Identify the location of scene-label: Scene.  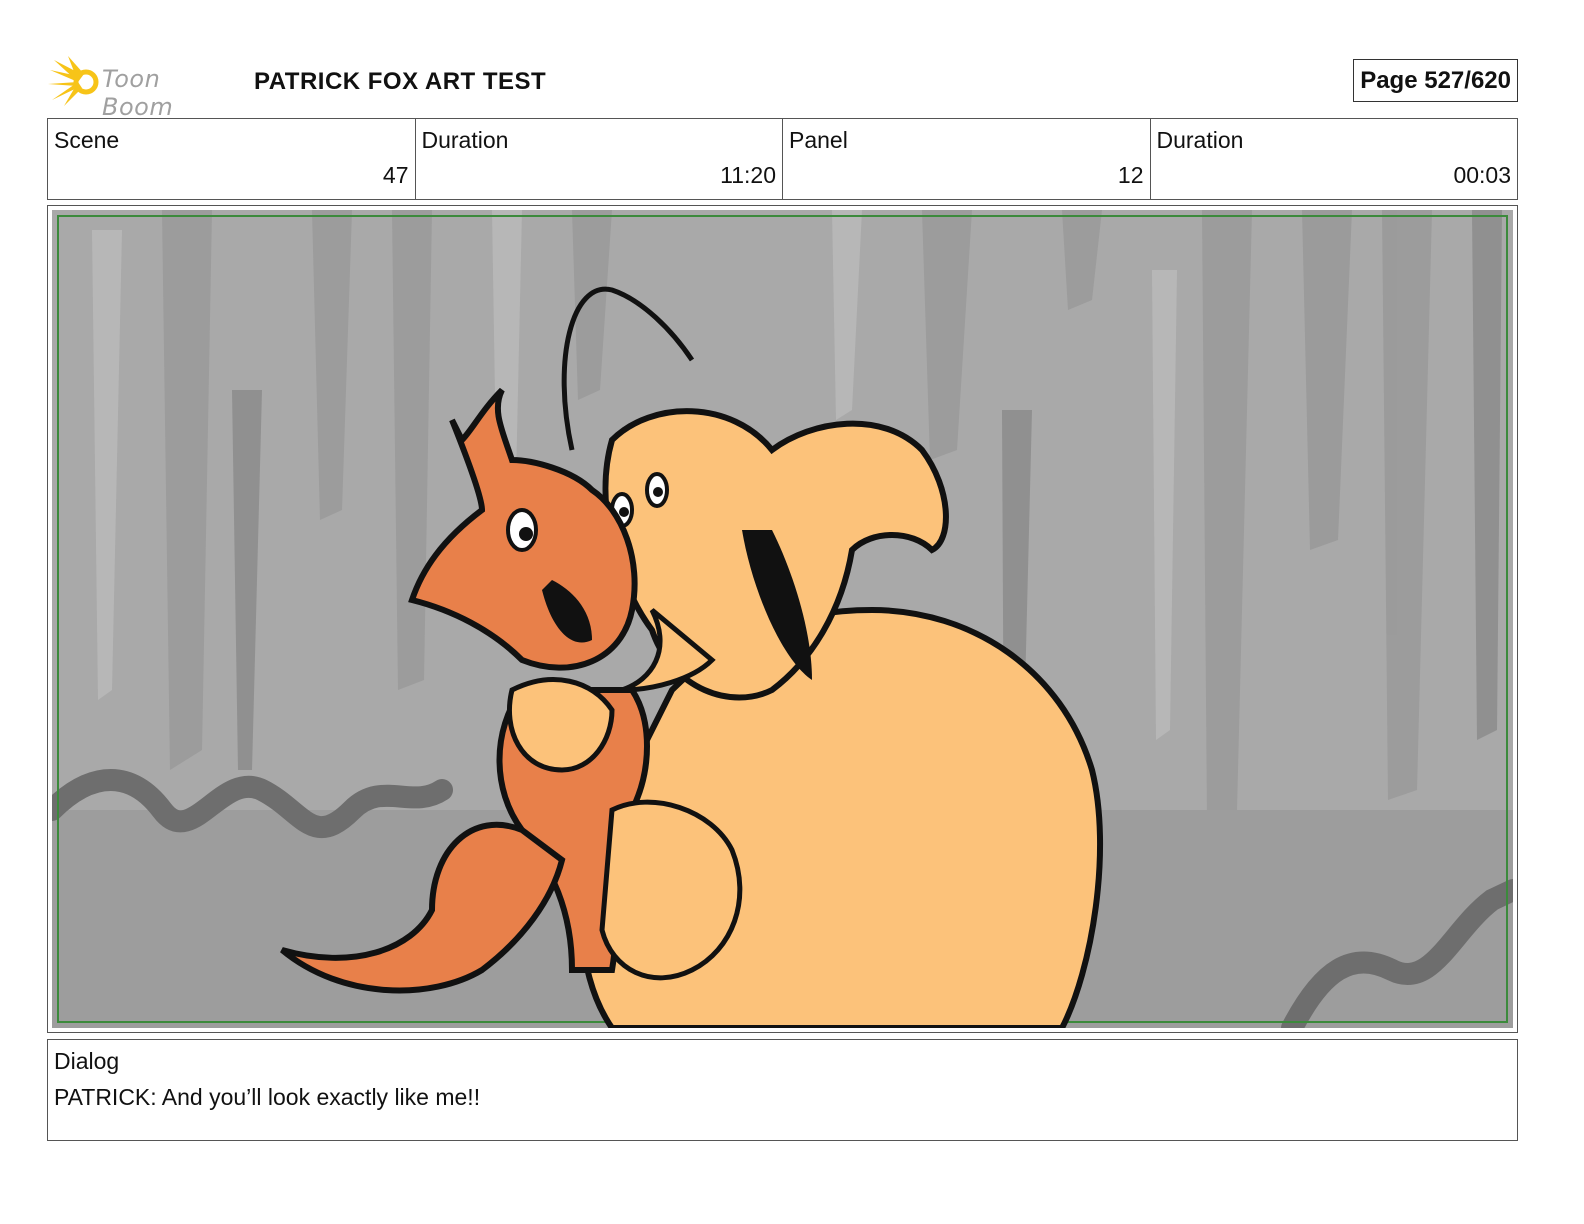
(87, 140).